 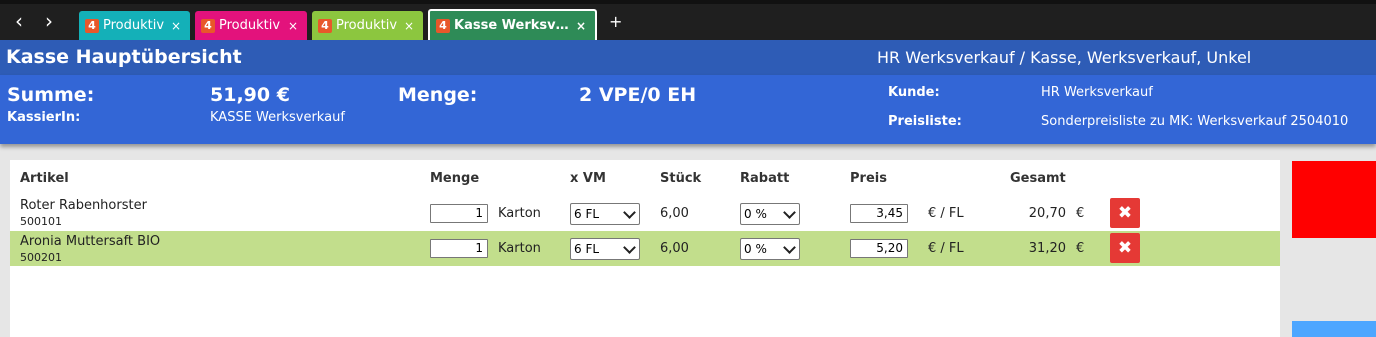 What do you see at coordinates (879, 248) in the screenshot?
I see `price-input: 5,20` at bounding box center [879, 248].